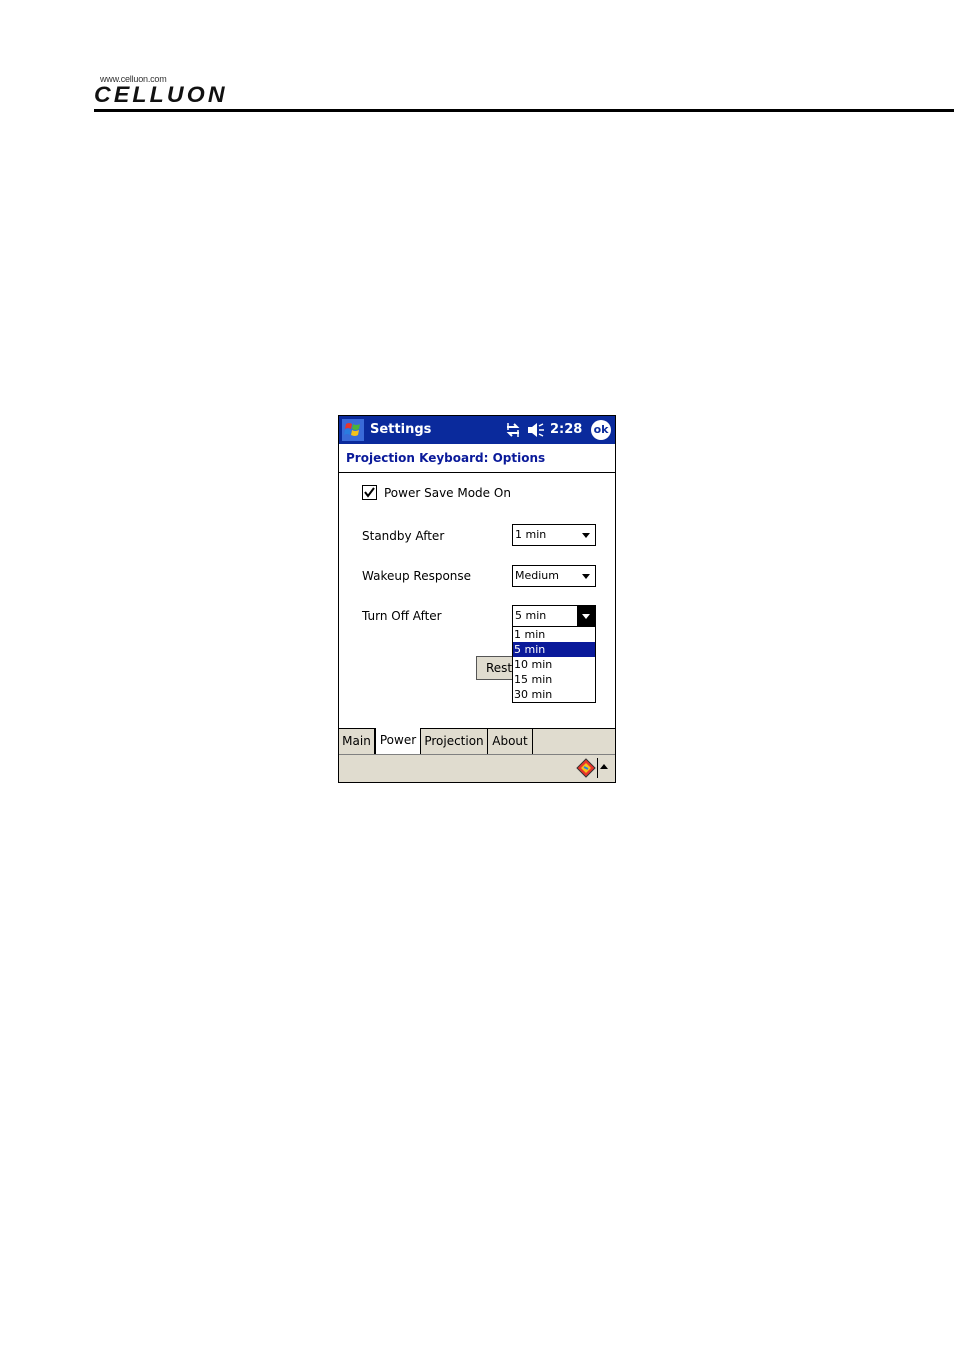  What do you see at coordinates (401, 429) in the screenshot?
I see `app-title: Settings` at bounding box center [401, 429].